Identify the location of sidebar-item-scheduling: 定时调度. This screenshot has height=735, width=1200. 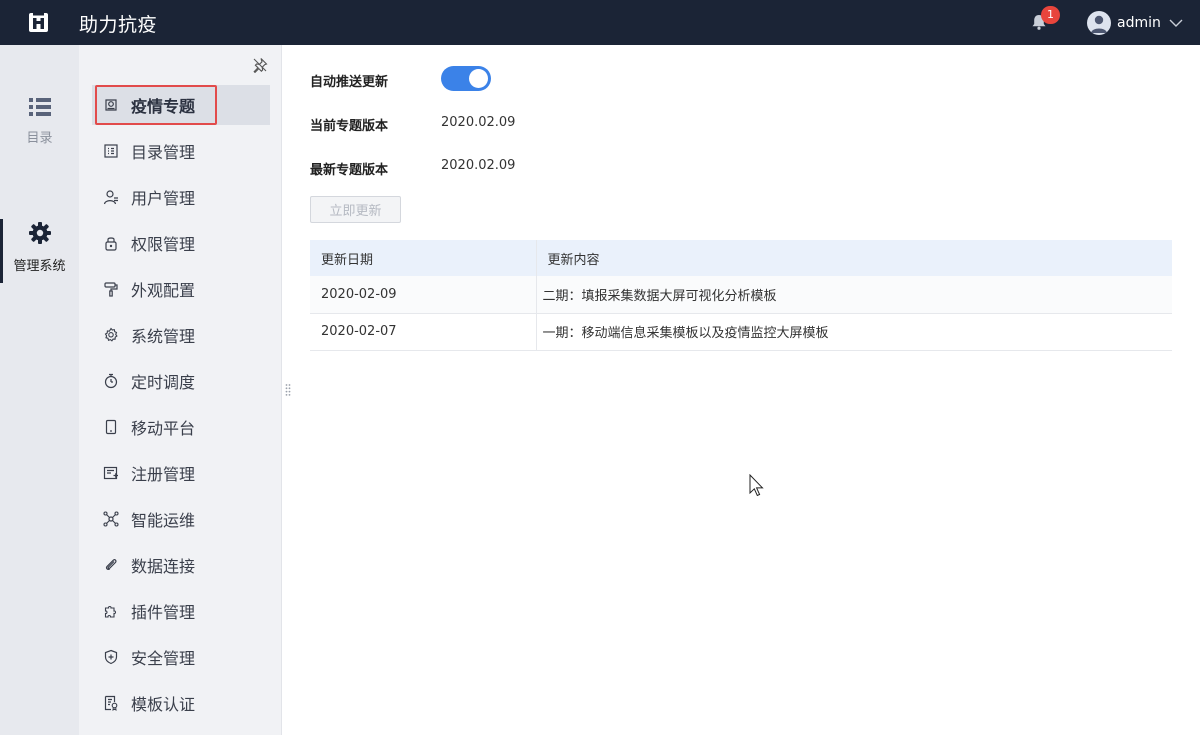
(181, 381).